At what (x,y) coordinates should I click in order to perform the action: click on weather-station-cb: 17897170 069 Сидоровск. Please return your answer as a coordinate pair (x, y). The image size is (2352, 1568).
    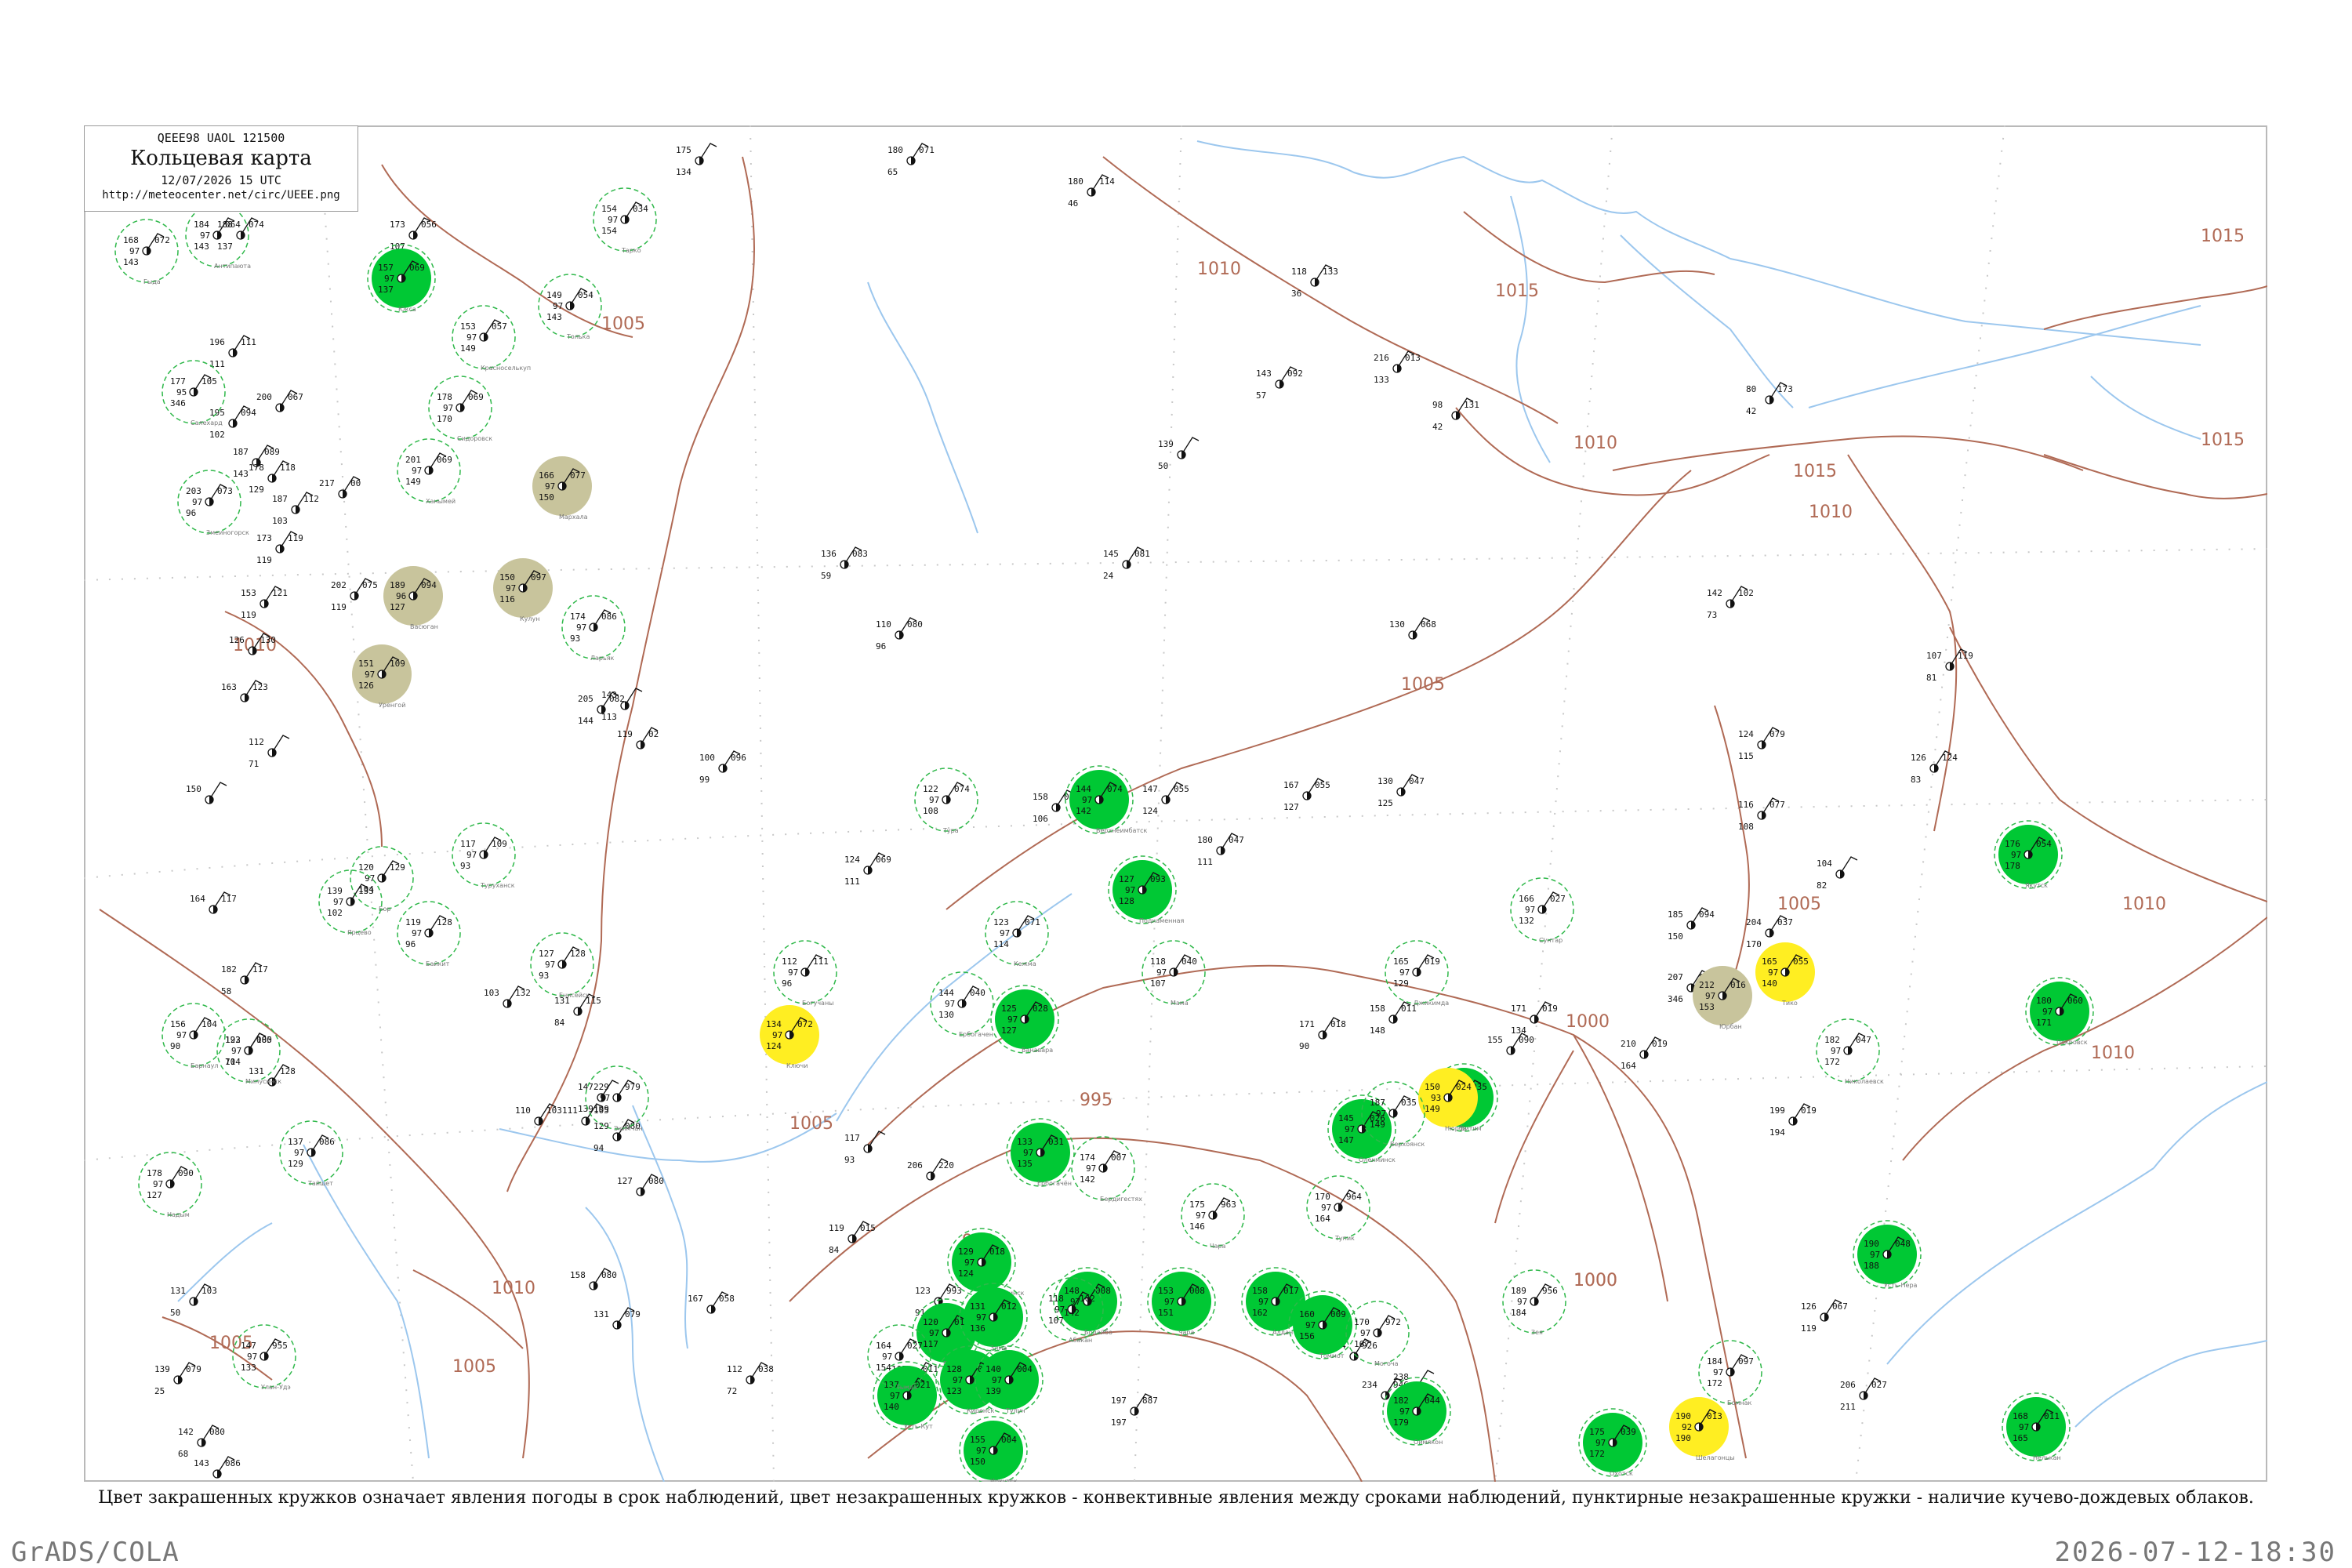
    Looking at the image, I should click on (460, 409).